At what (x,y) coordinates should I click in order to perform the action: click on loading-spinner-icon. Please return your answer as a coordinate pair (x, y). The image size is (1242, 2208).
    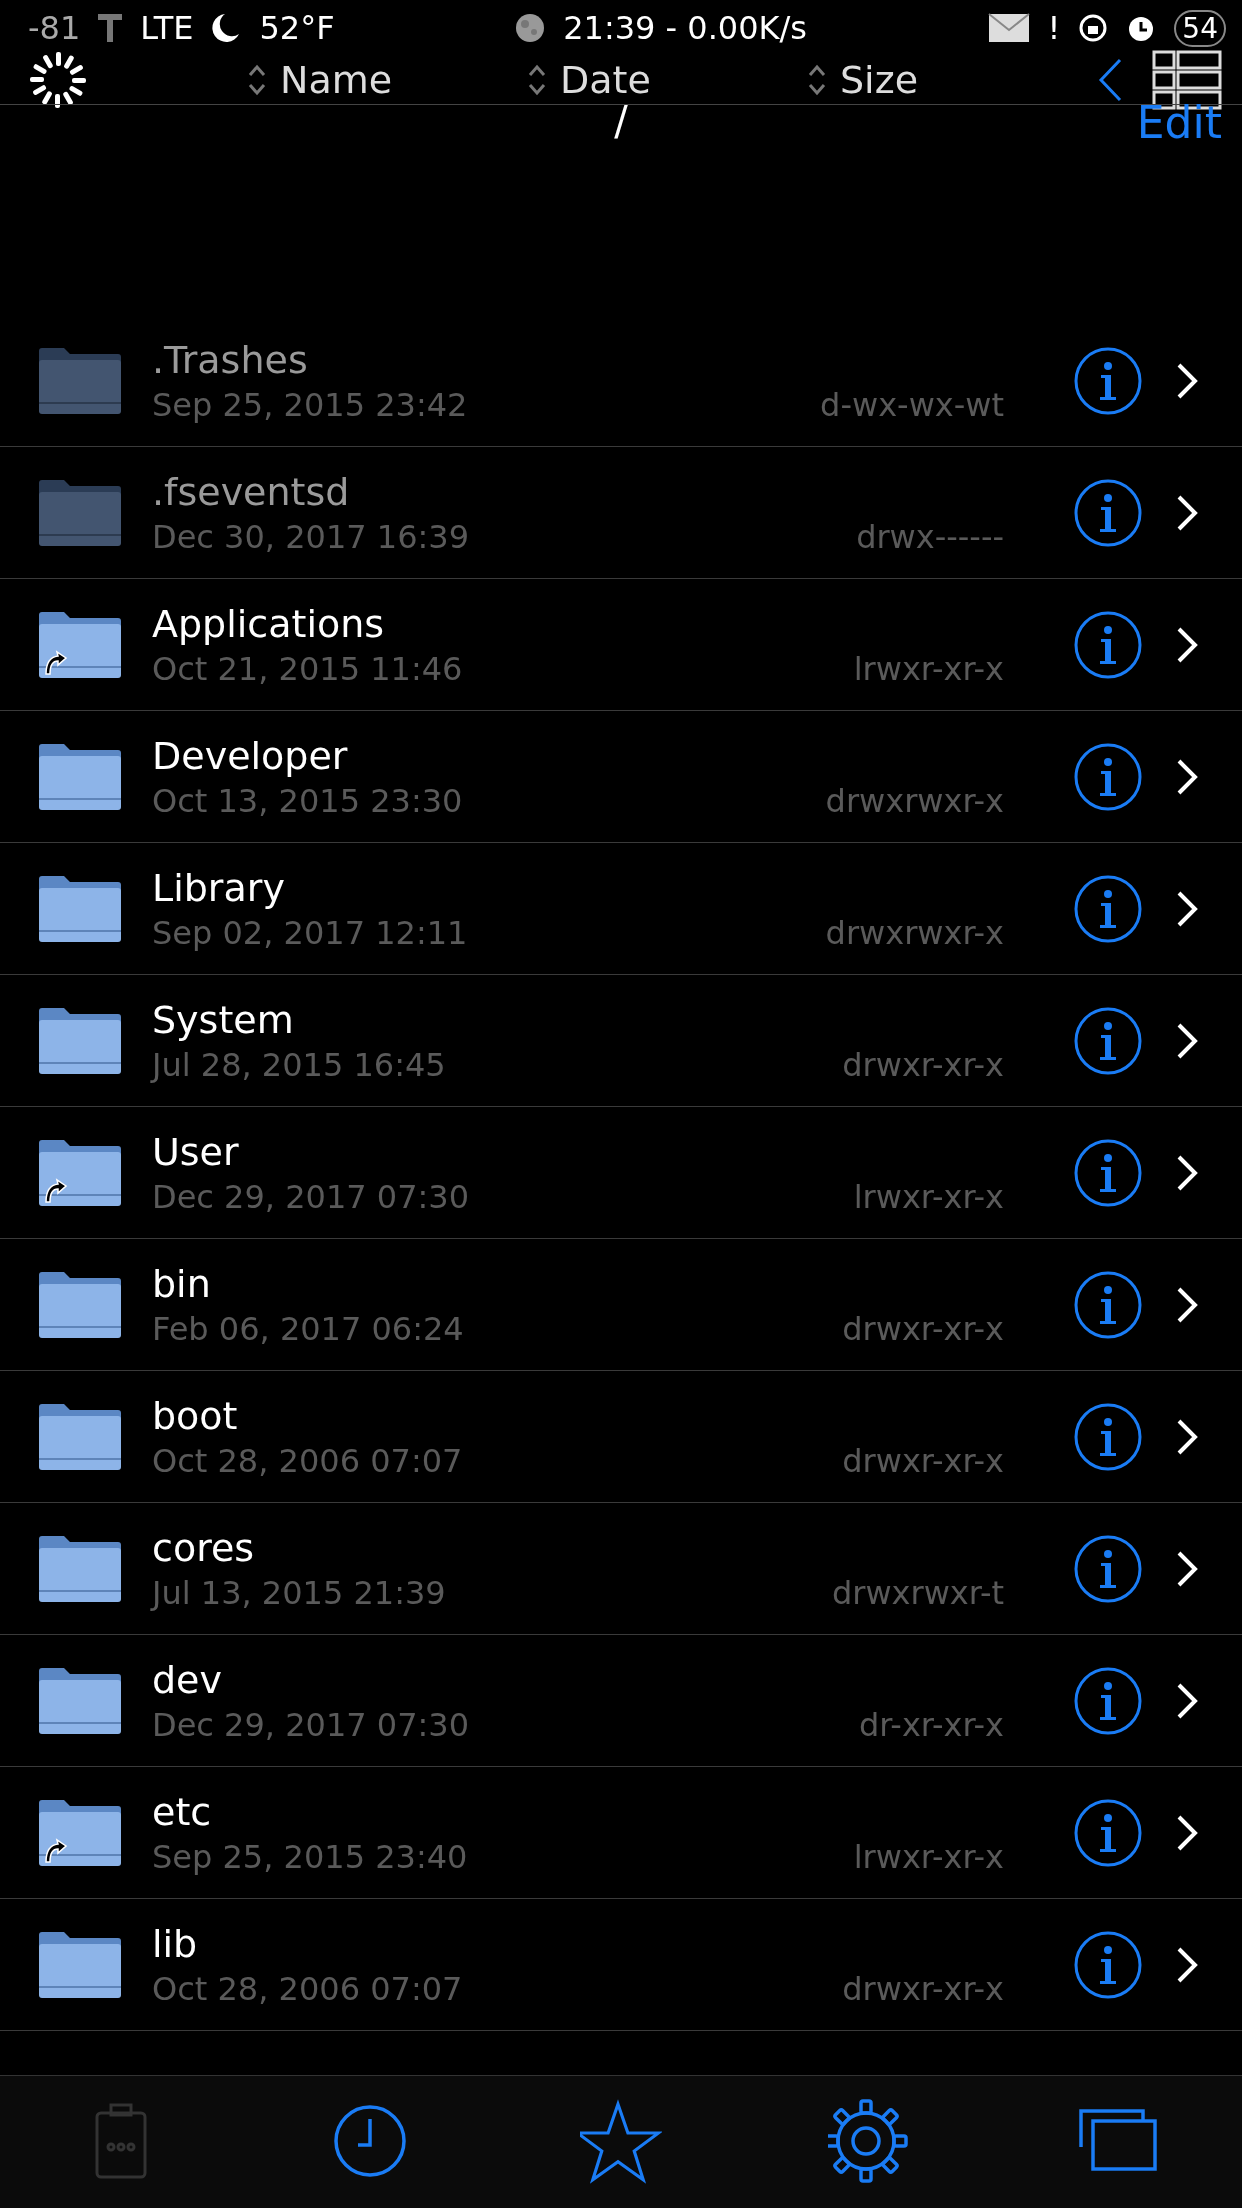
    Looking at the image, I should click on (58, 80).